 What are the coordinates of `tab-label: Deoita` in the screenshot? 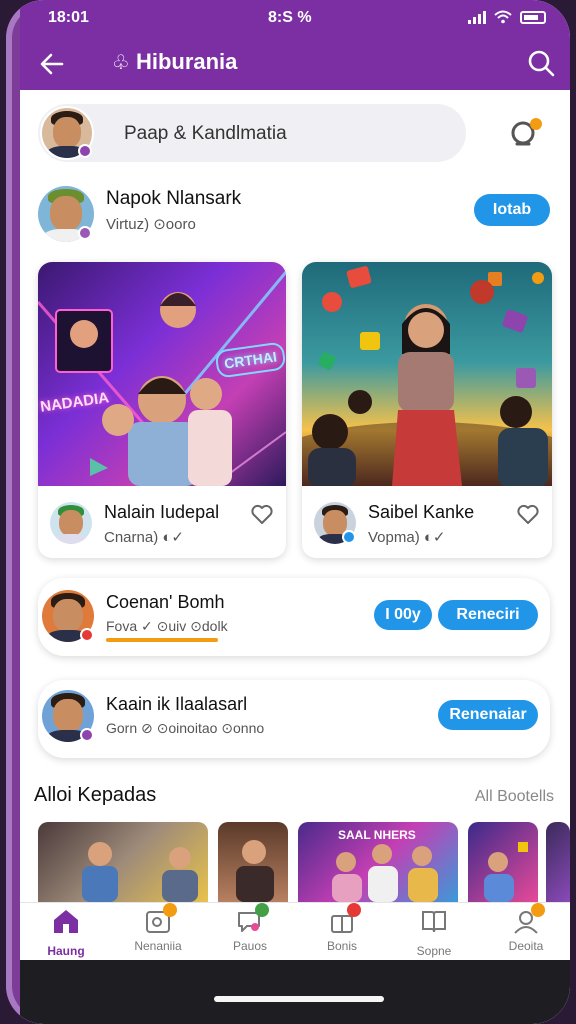 It's located at (526, 946).